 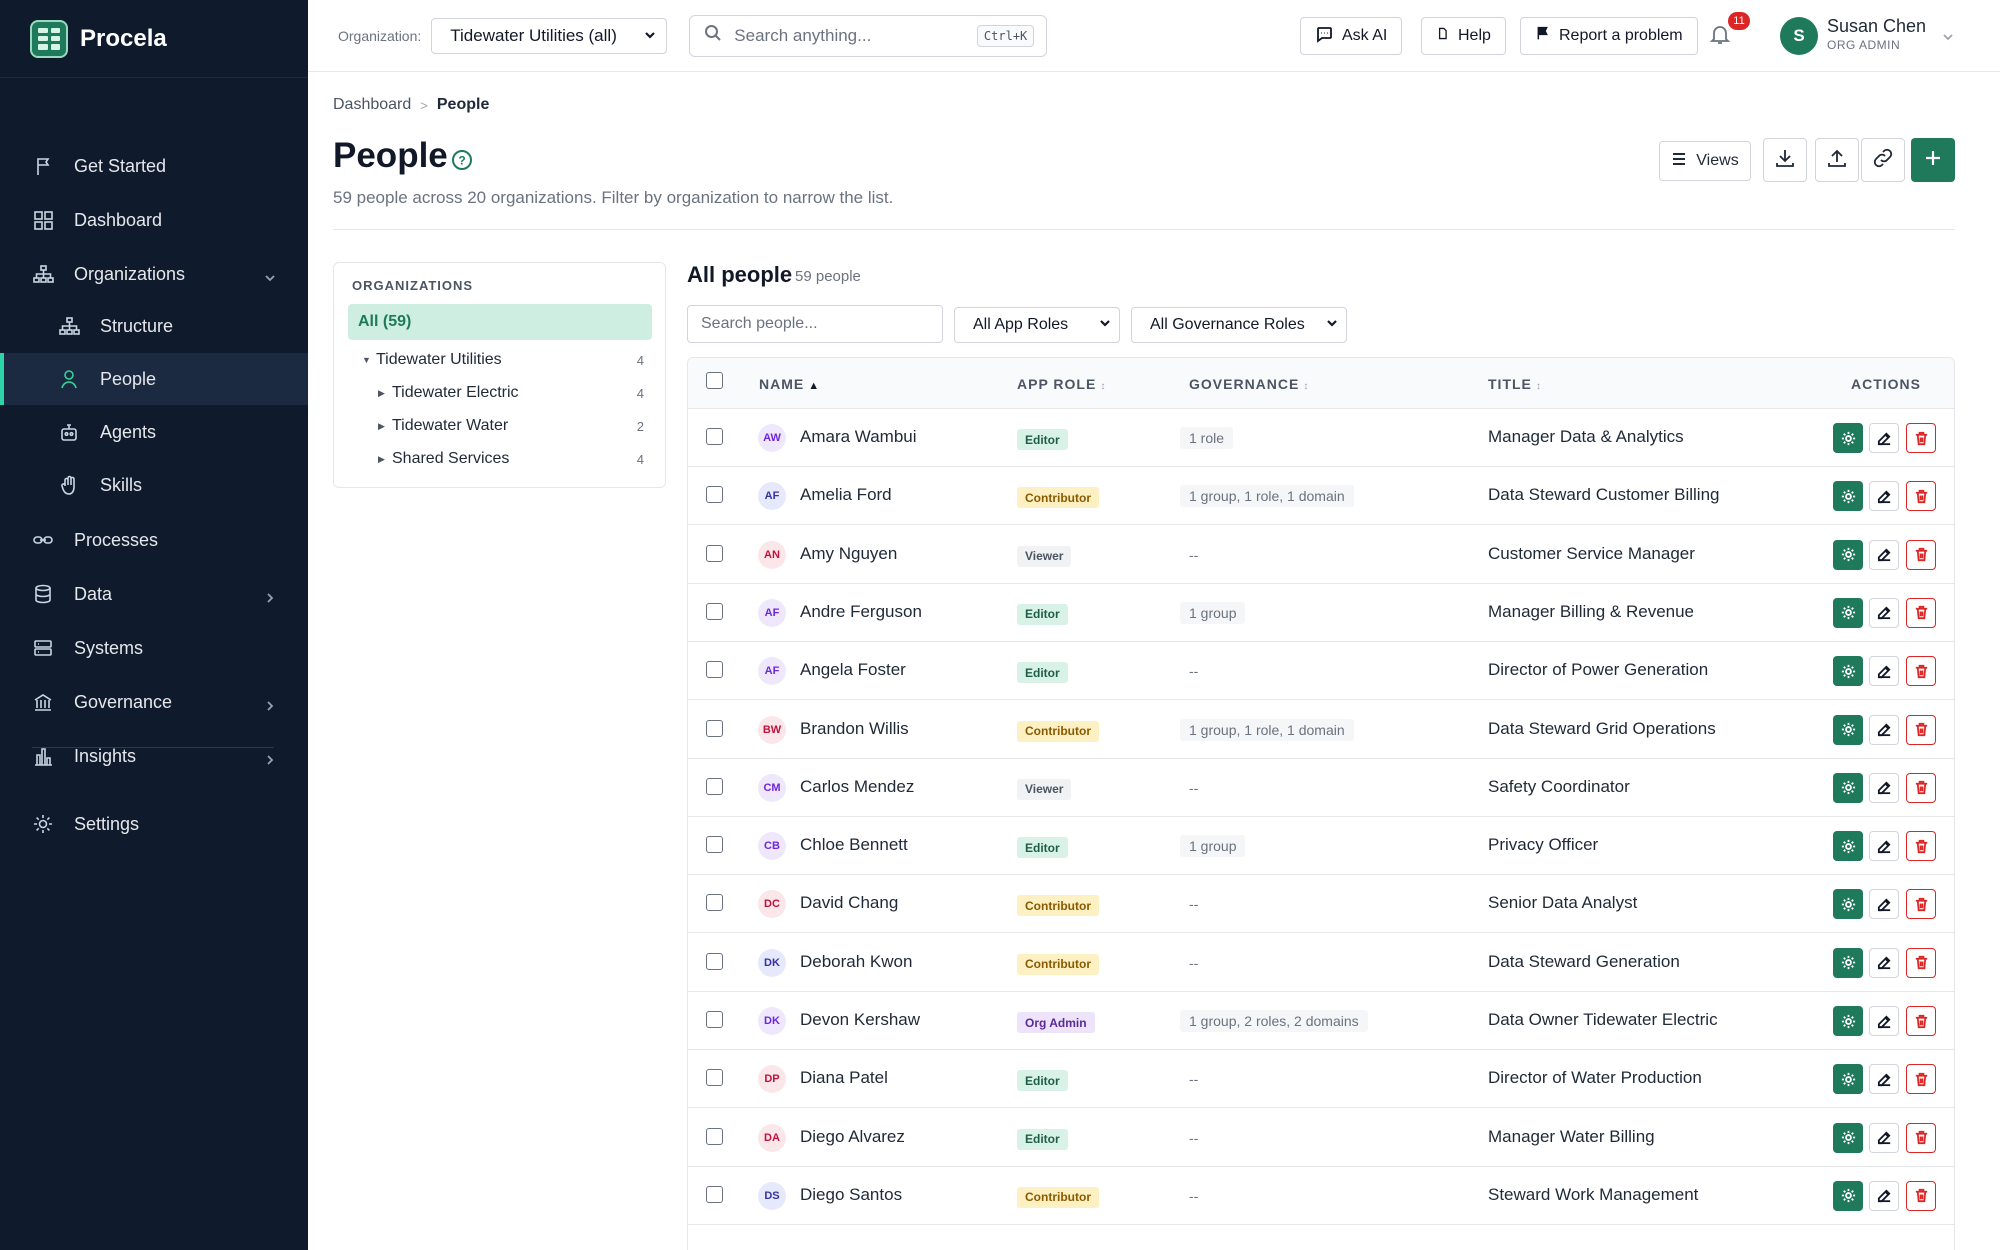 What do you see at coordinates (1948, 36) in the screenshot?
I see `chevron-down-icon` at bounding box center [1948, 36].